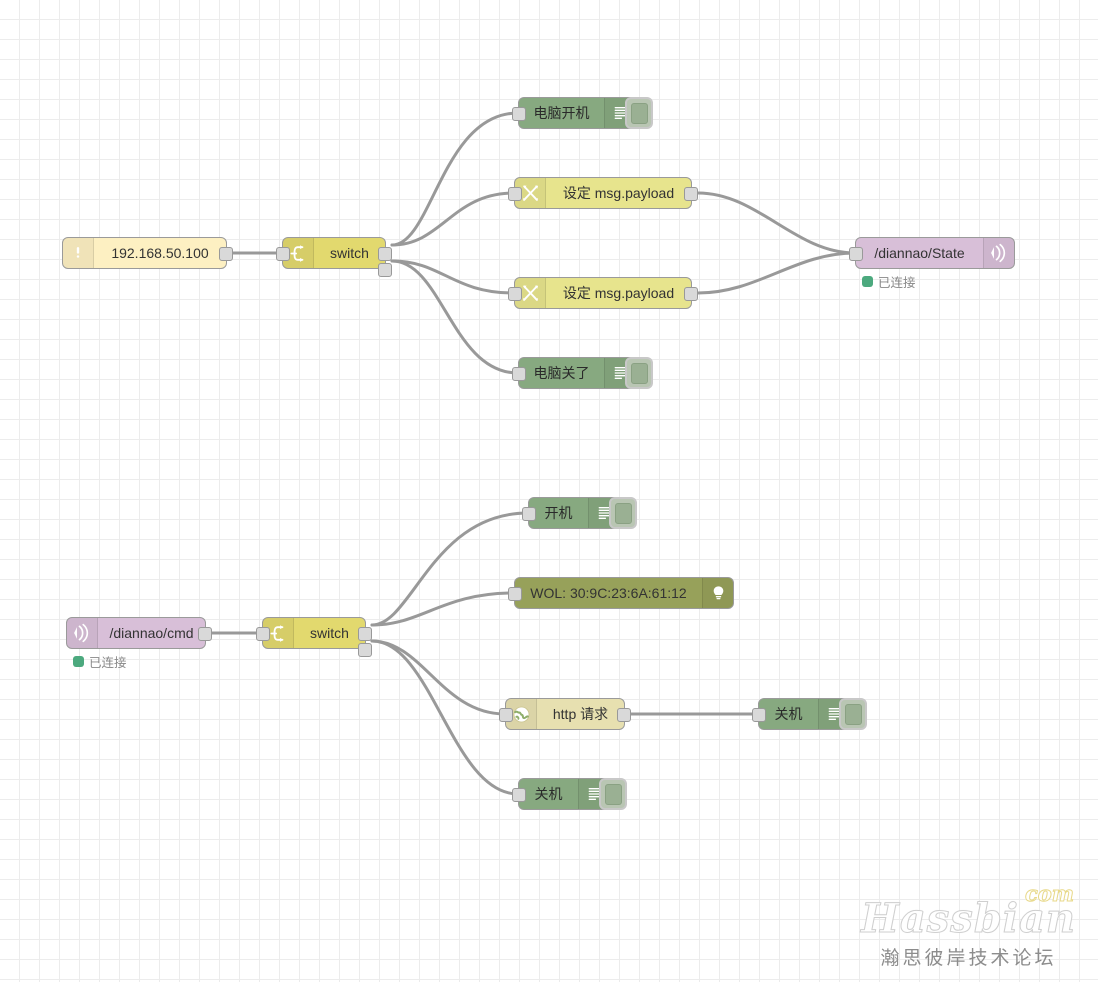 This screenshot has height=982, width=1098. I want to click on watermark-subtitle: 瀚思彼岸技术论坛, so click(968, 958).